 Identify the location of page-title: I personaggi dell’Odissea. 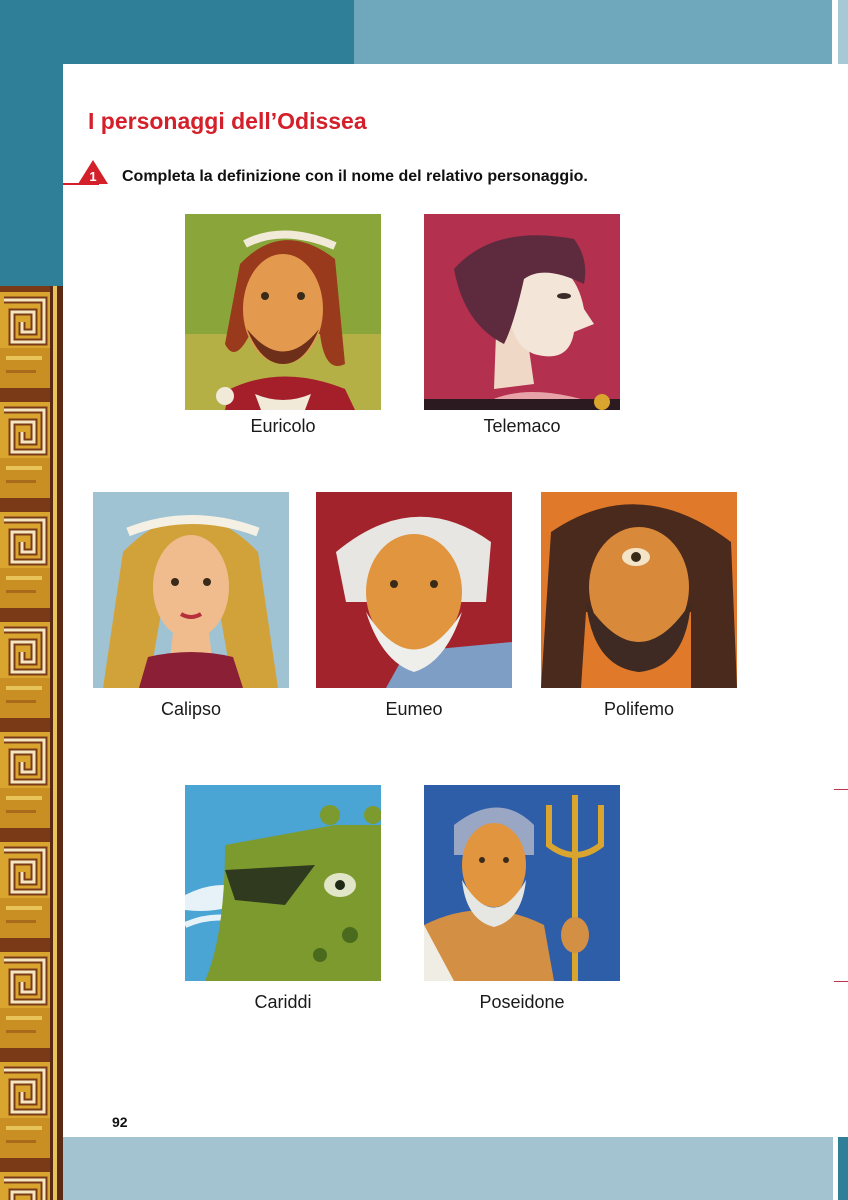
(227, 121).